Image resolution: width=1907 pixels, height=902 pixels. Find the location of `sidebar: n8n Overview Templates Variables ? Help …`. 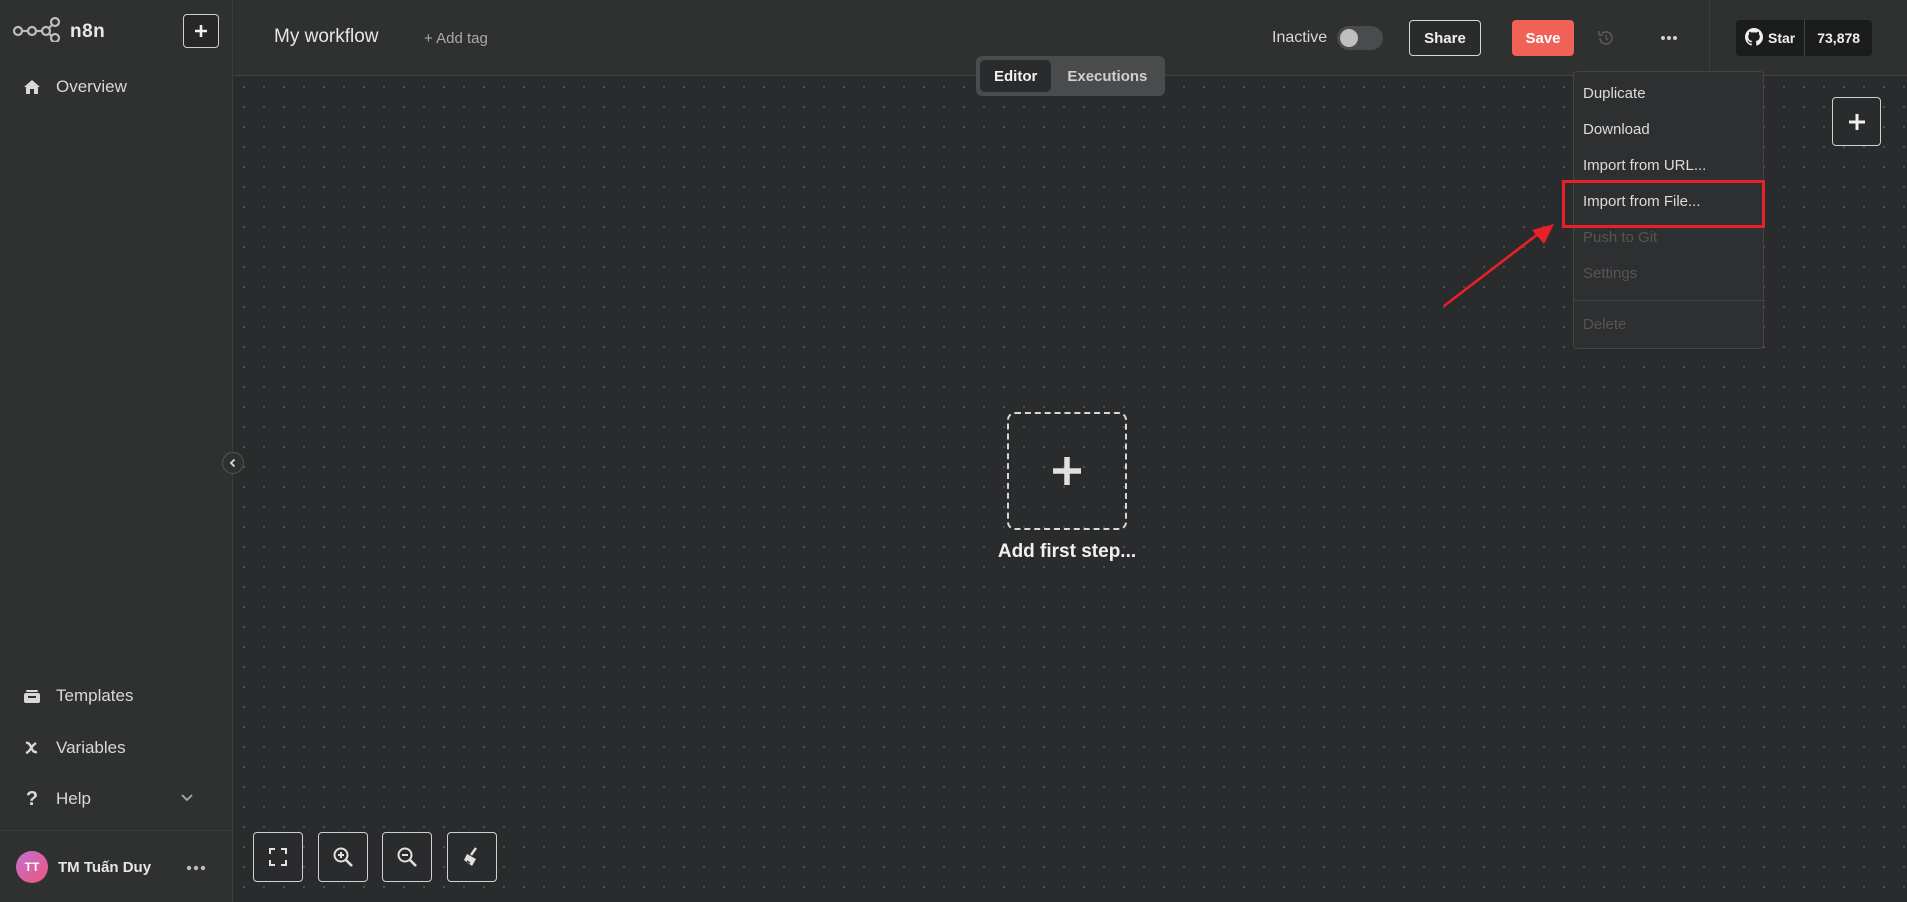

sidebar: n8n Overview Templates Variables ? Help … is located at coordinates (116, 451).